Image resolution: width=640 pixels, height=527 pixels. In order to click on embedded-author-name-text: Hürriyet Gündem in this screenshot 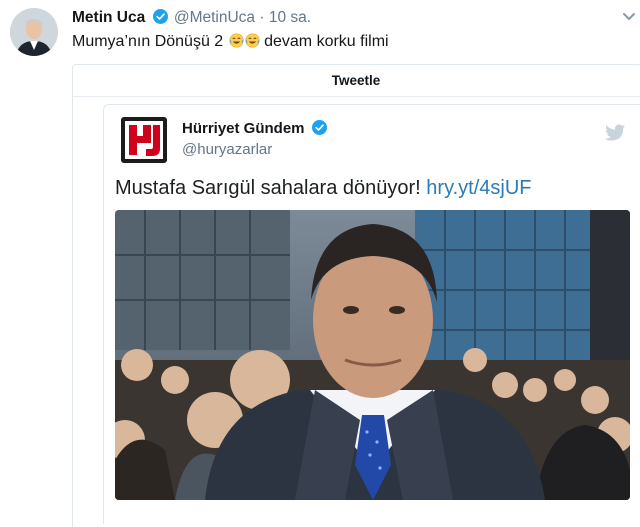, I will do `click(243, 128)`.